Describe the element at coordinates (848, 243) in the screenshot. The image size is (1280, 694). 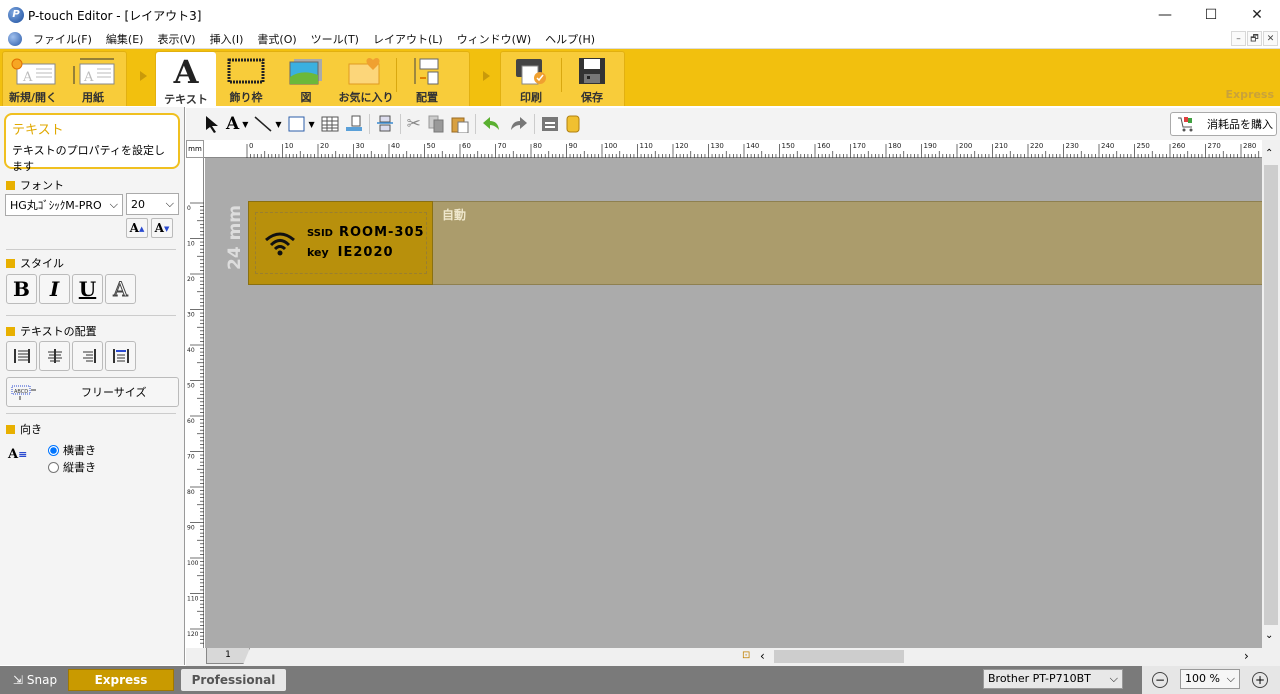
I see `auto-length-area: 自動` at that location.